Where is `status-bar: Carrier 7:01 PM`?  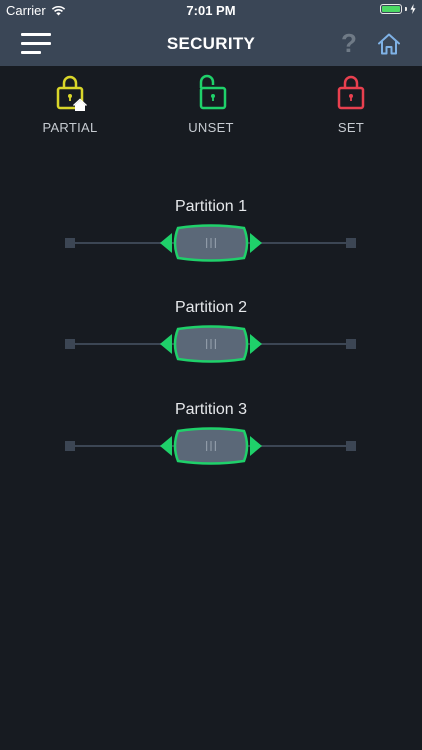 status-bar: Carrier 7:01 PM is located at coordinates (211, 11).